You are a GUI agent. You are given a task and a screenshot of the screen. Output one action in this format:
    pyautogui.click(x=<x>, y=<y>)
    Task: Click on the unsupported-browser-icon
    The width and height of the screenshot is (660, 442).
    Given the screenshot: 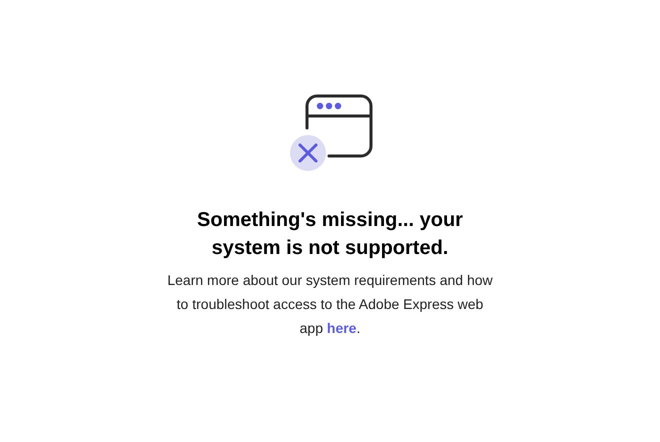 What is the action you would take?
    pyautogui.click(x=331, y=133)
    